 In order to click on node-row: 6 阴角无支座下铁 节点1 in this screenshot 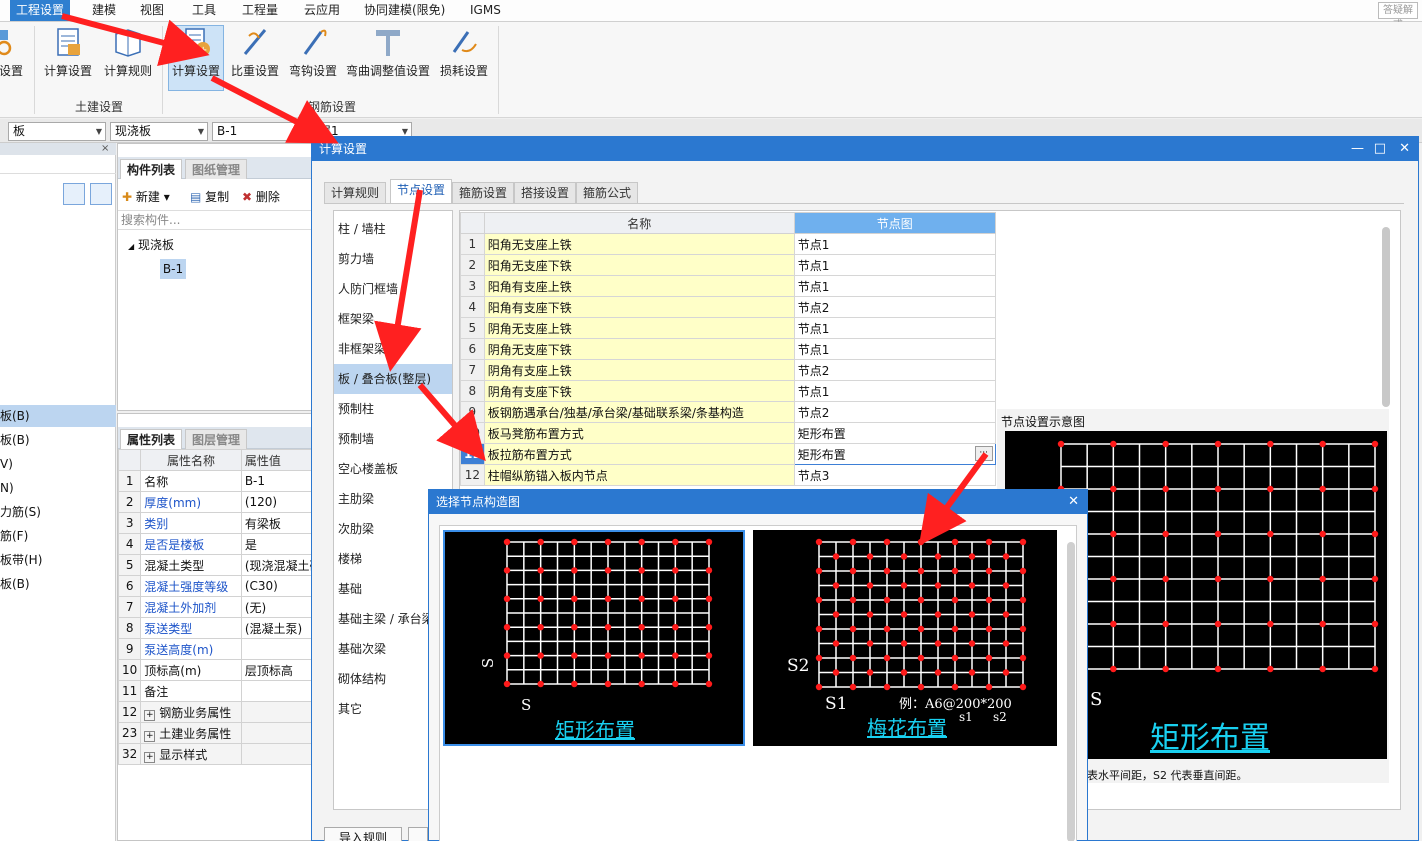, I will do `click(728, 349)`.